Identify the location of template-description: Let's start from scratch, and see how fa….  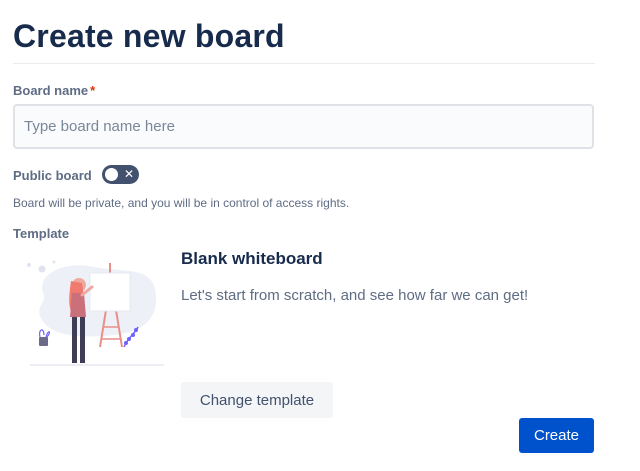
(355, 295).